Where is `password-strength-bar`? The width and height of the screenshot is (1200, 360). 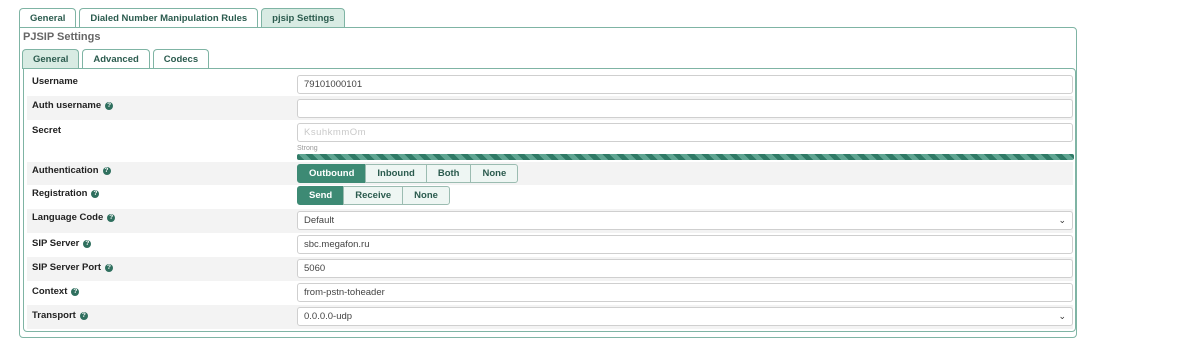 password-strength-bar is located at coordinates (685, 157).